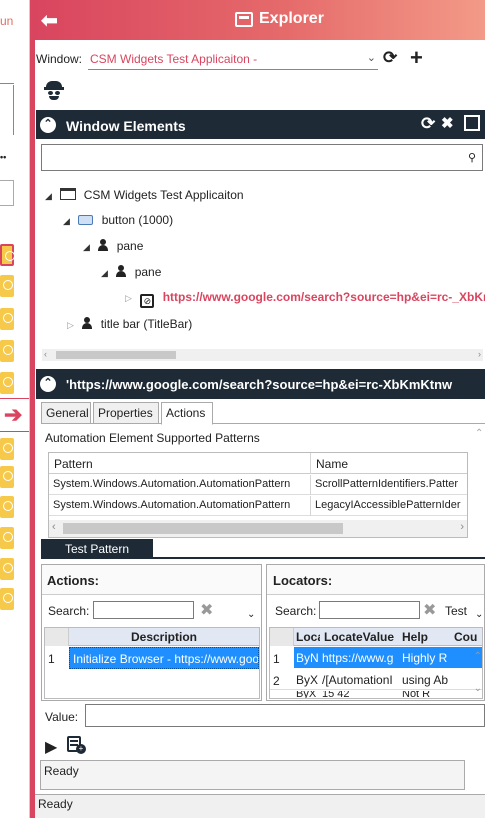 The image size is (485, 818). I want to click on pattern-column-header: Pattern, so click(180, 463).